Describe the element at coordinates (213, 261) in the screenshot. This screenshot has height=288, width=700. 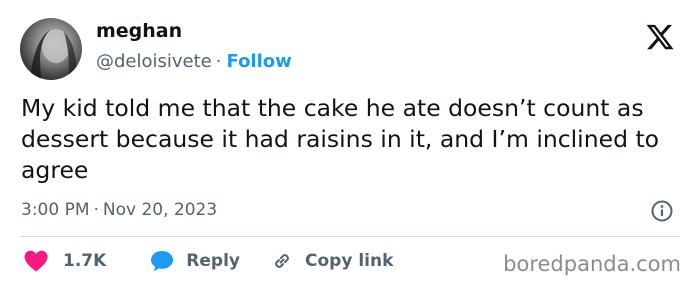
I see `reply-label: Reply` at that location.